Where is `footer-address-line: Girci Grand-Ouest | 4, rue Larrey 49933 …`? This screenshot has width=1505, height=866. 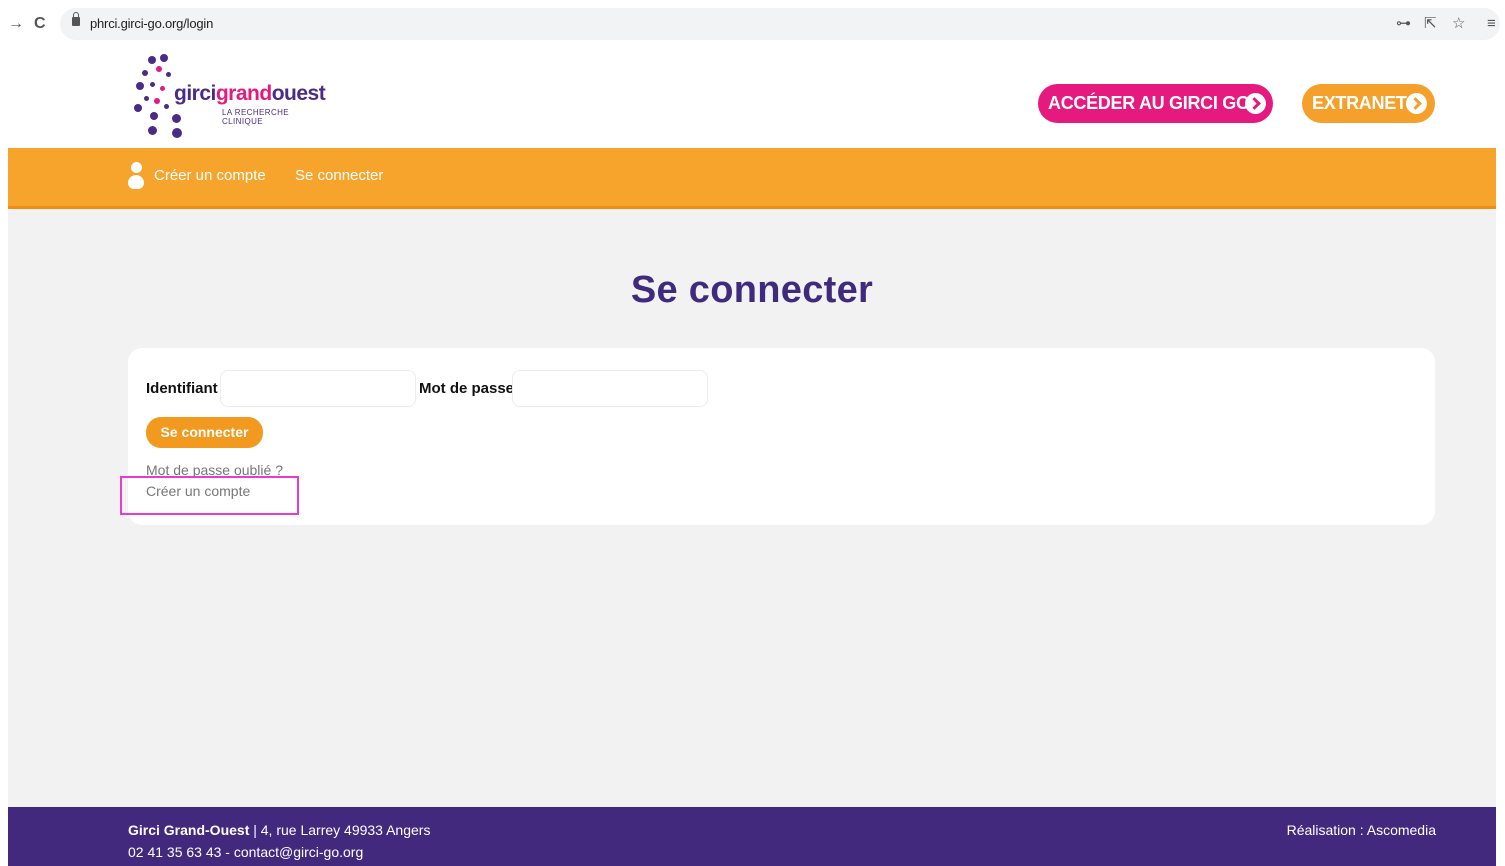
footer-address-line: Girci Grand-Ouest | 4, rue Larrey 49933 … is located at coordinates (279, 830).